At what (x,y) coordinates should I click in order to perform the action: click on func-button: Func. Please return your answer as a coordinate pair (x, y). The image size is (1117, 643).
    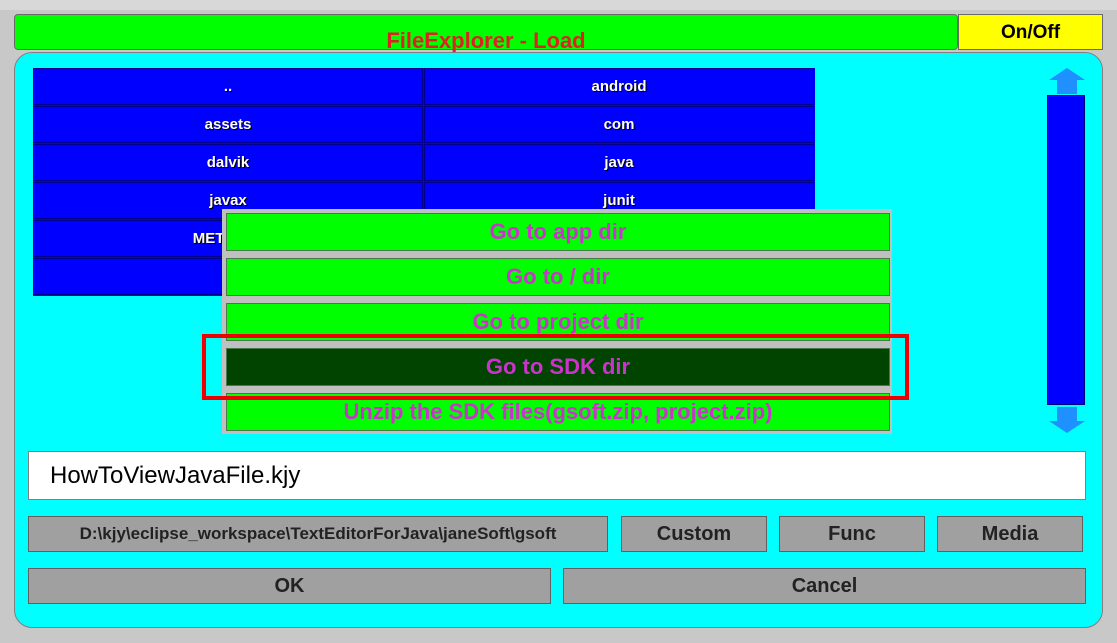
    Looking at the image, I should click on (852, 534).